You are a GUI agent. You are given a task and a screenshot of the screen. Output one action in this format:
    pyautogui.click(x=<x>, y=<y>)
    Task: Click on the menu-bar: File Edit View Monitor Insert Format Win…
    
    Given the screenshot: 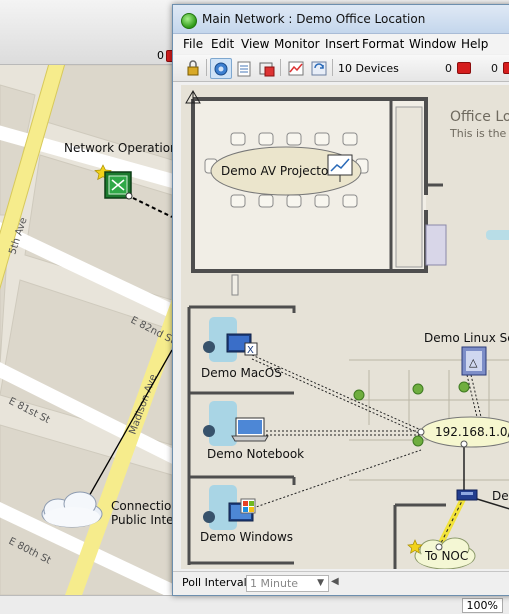 What is the action you would take?
    pyautogui.click(x=341, y=44)
    